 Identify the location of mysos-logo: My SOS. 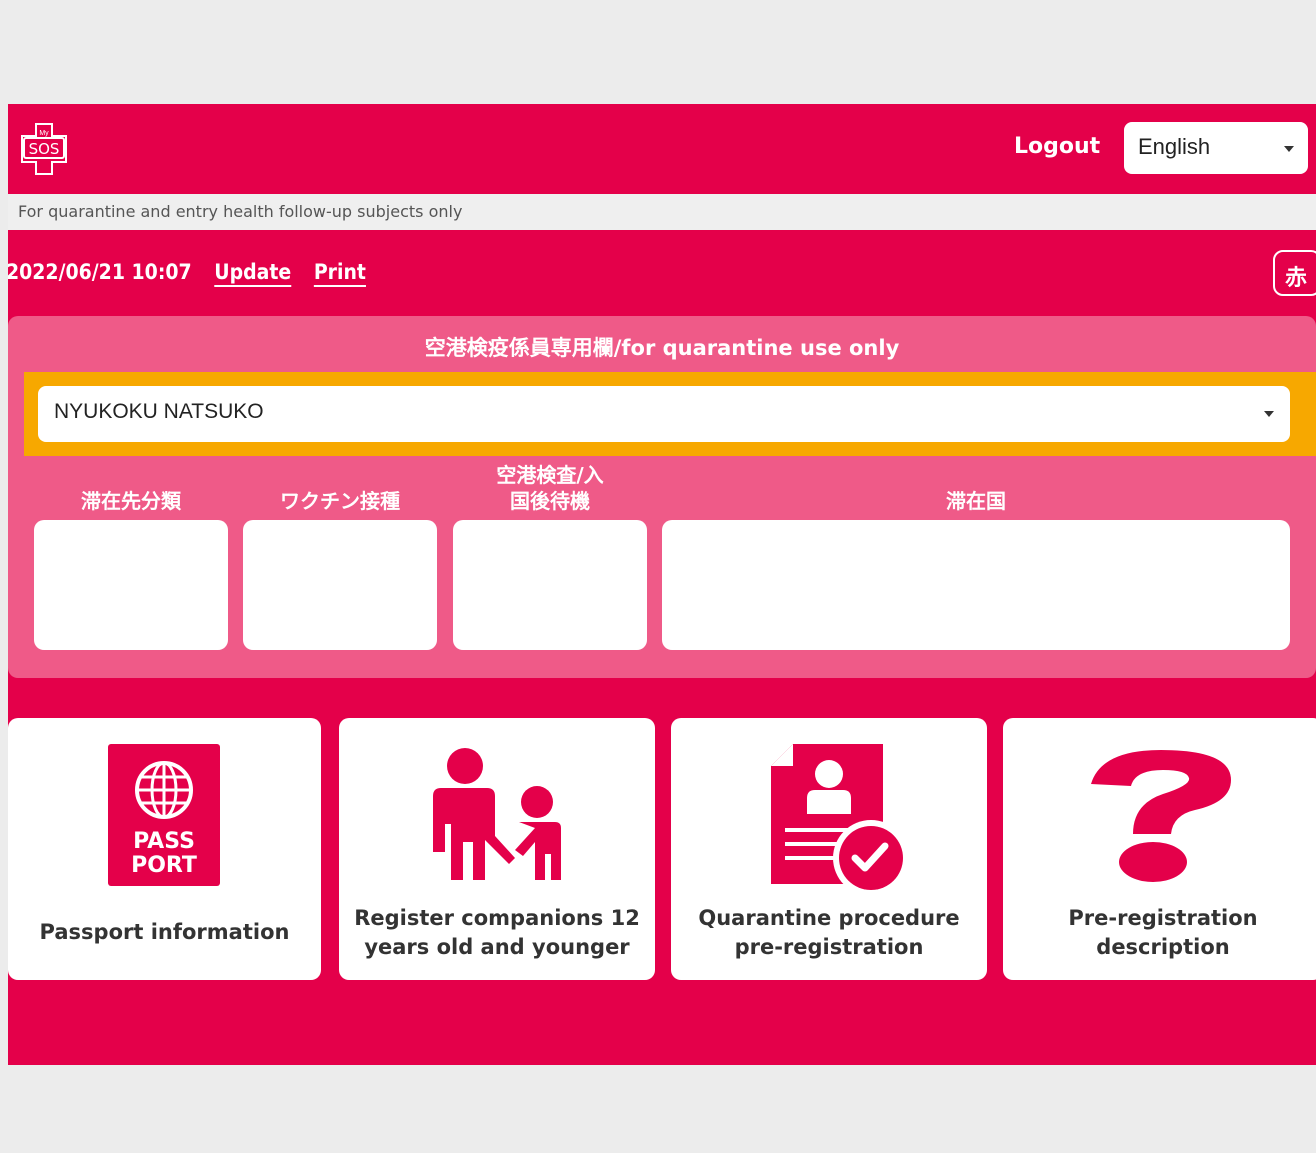
(44, 149).